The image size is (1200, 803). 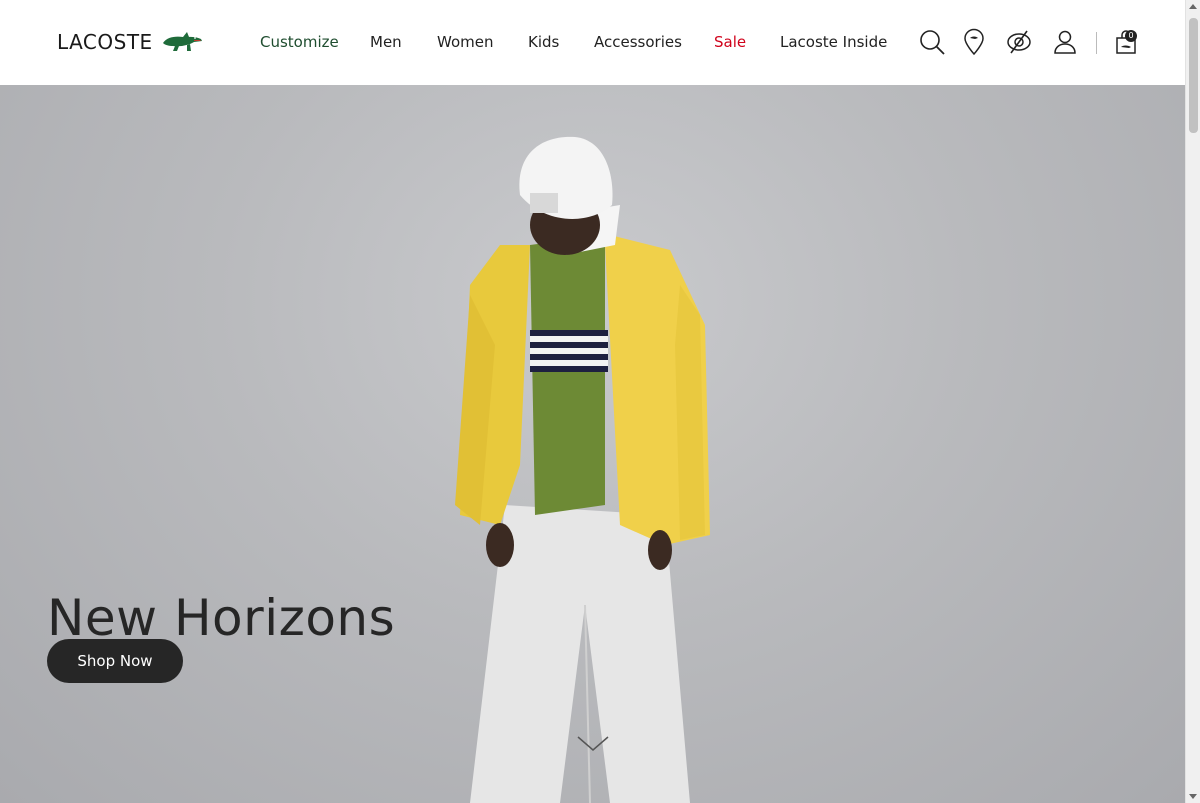 I want to click on hero-title: New Horizons, so click(x=221, y=617).